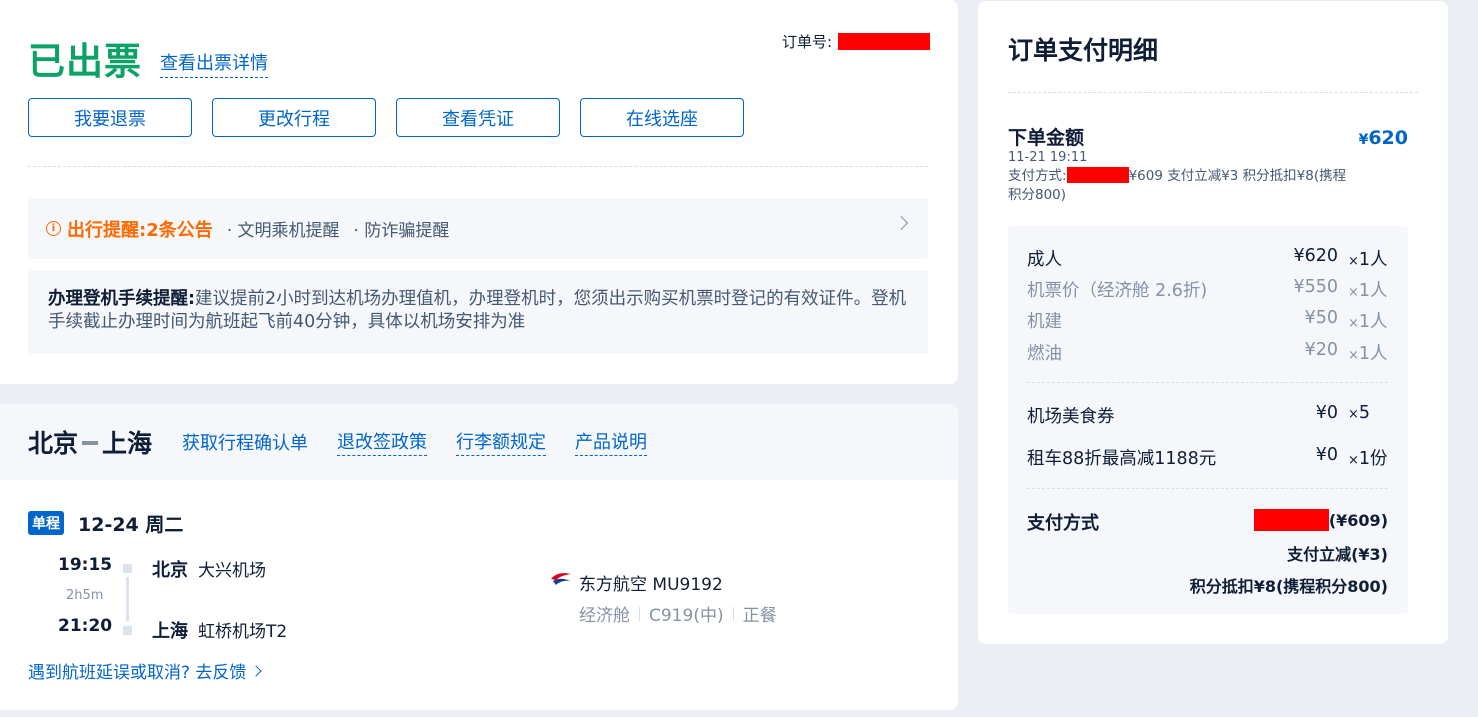 Image resolution: width=1478 pixels, height=717 pixels. I want to click on view-voucher-button: 查看凭证, so click(478, 117).